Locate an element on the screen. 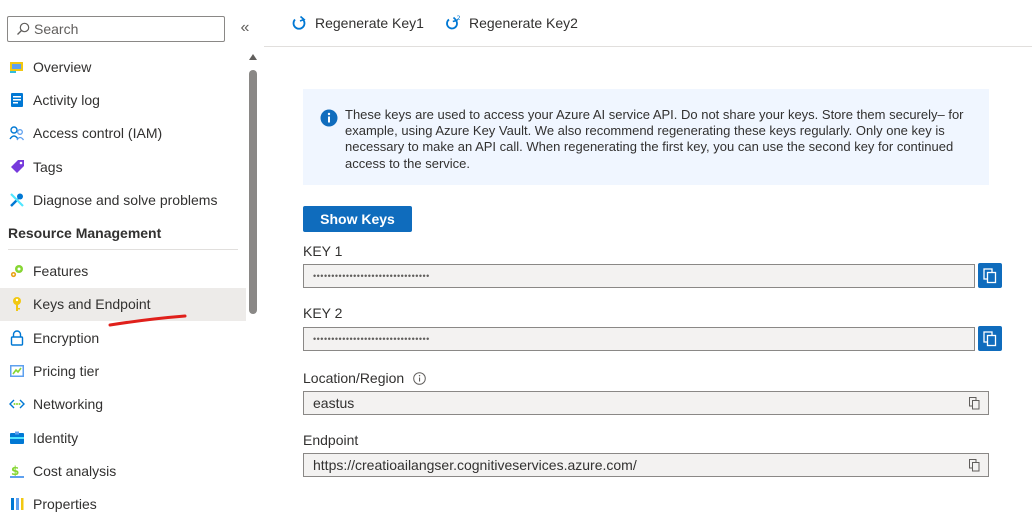 The height and width of the screenshot is (521, 1032). sidebar-item-properties: Properties is located at coordinates (123, 504).